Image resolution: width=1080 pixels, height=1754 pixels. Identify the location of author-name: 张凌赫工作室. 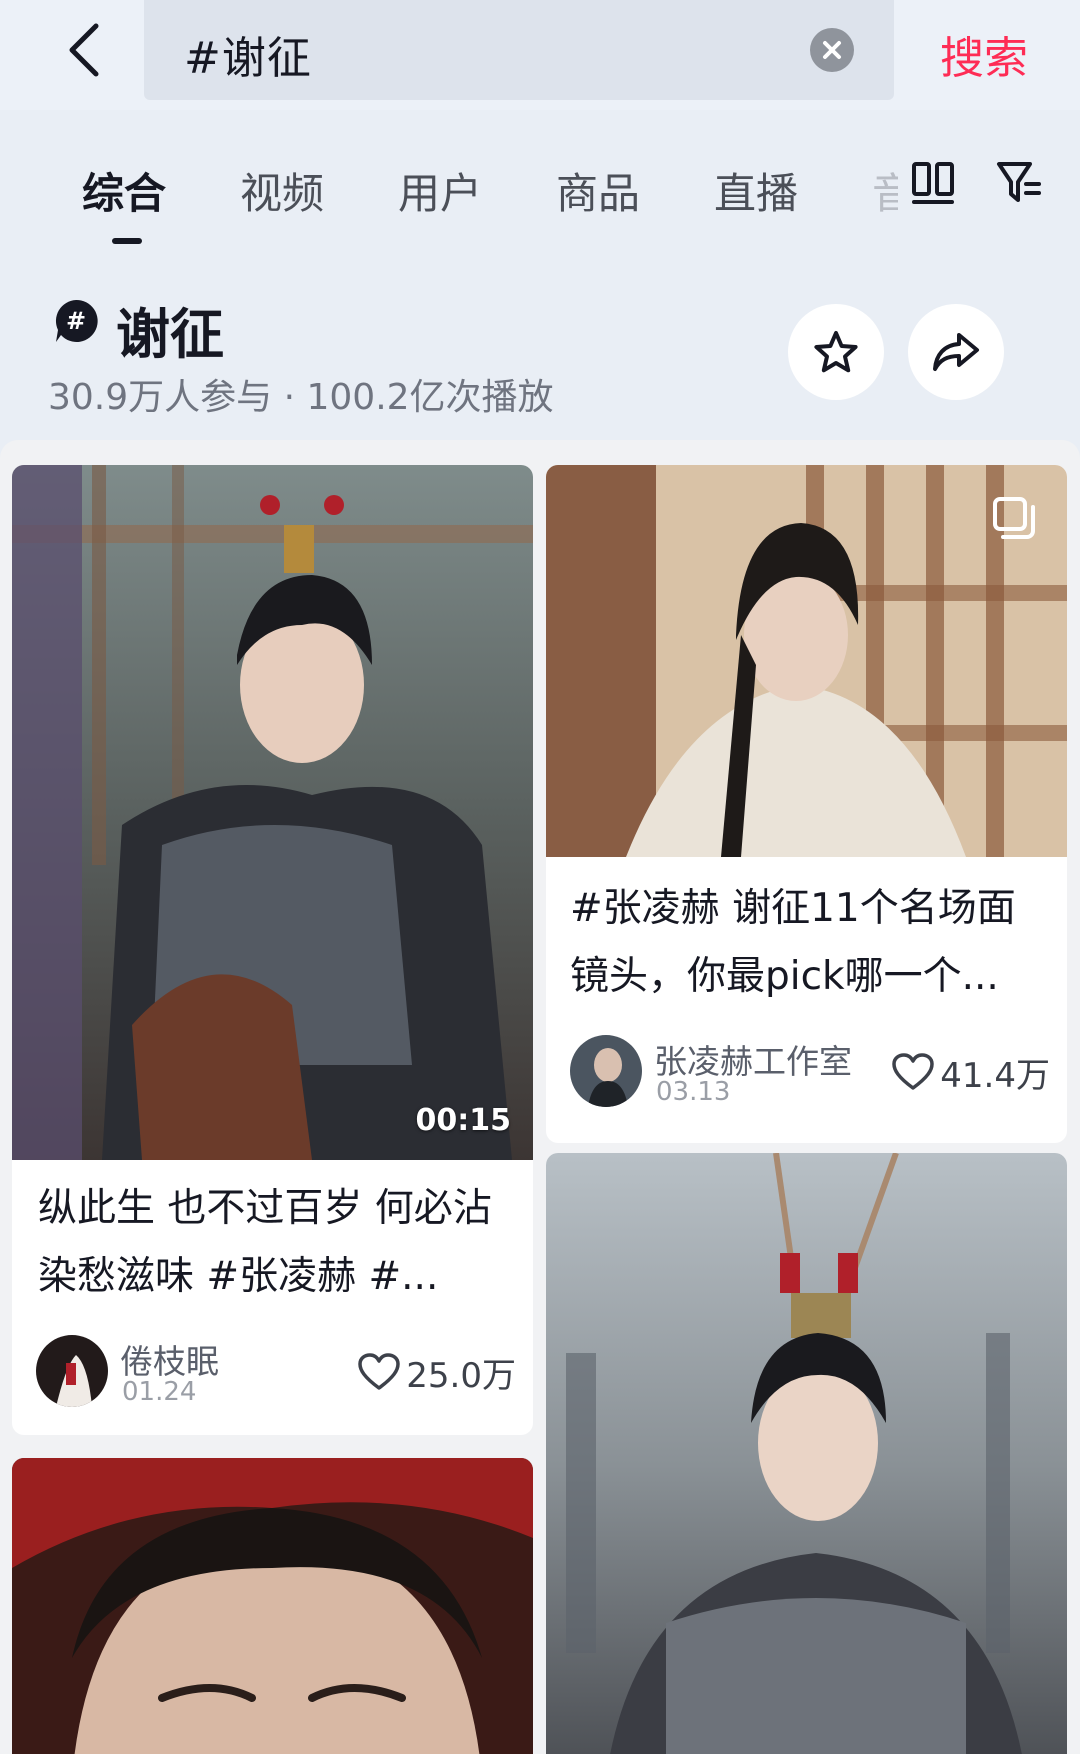
(753, 1059).